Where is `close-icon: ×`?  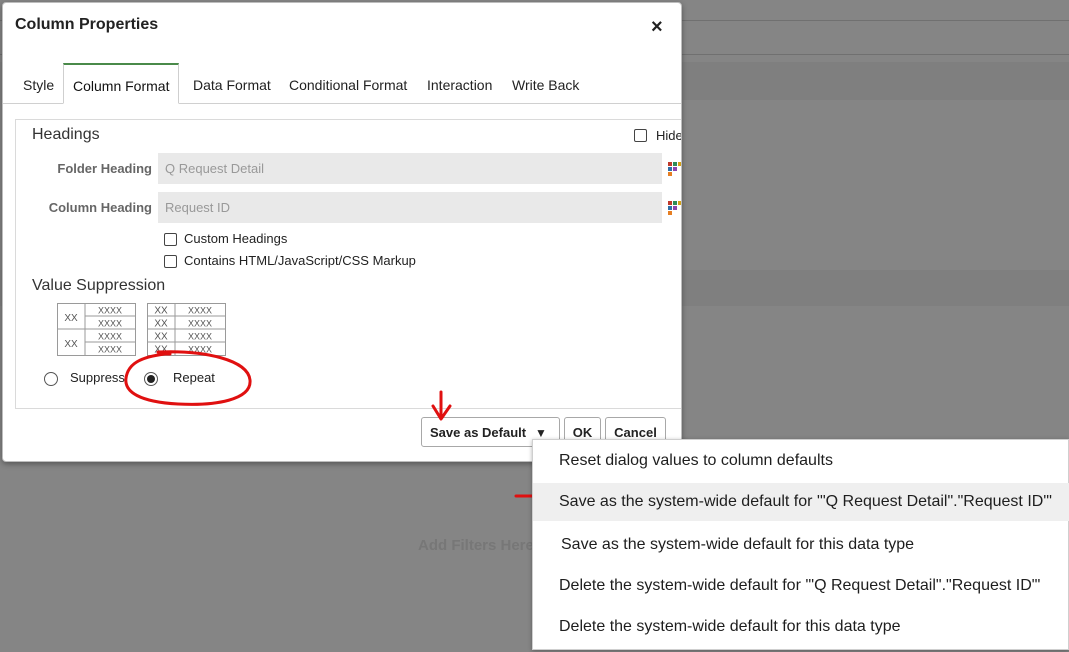
close-icon: × is located at coordinates (657, 27).